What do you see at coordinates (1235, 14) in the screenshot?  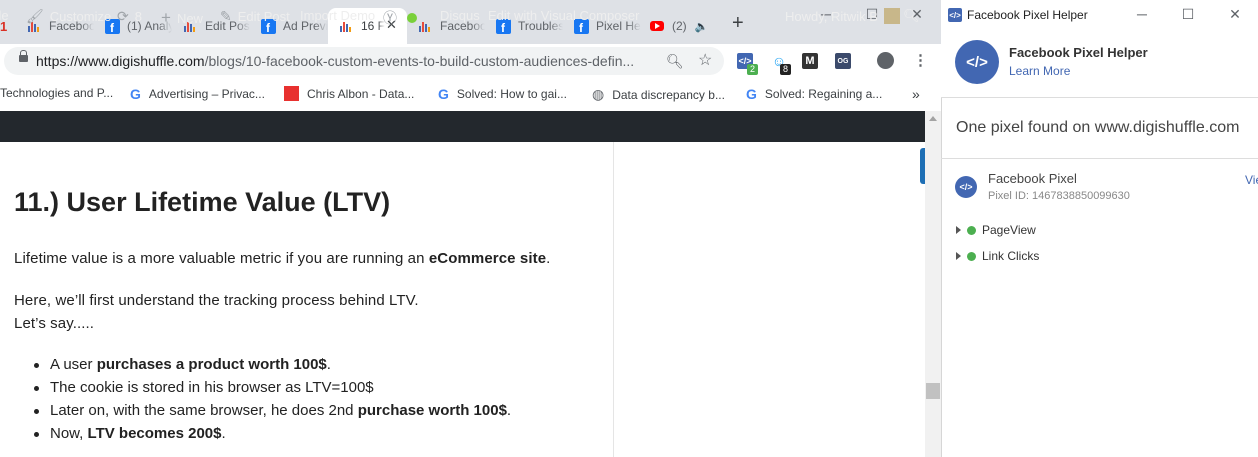 I see `popup-close-icon: ✕` at bounding box center [1235, 14].